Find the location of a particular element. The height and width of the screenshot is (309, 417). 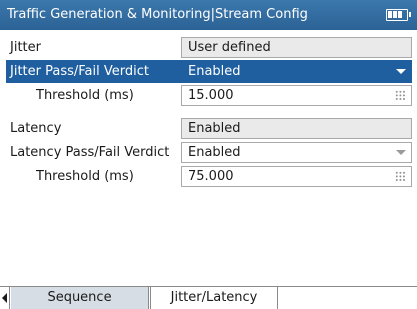

latency-value: Enabled is located at coordinates (296, 128).